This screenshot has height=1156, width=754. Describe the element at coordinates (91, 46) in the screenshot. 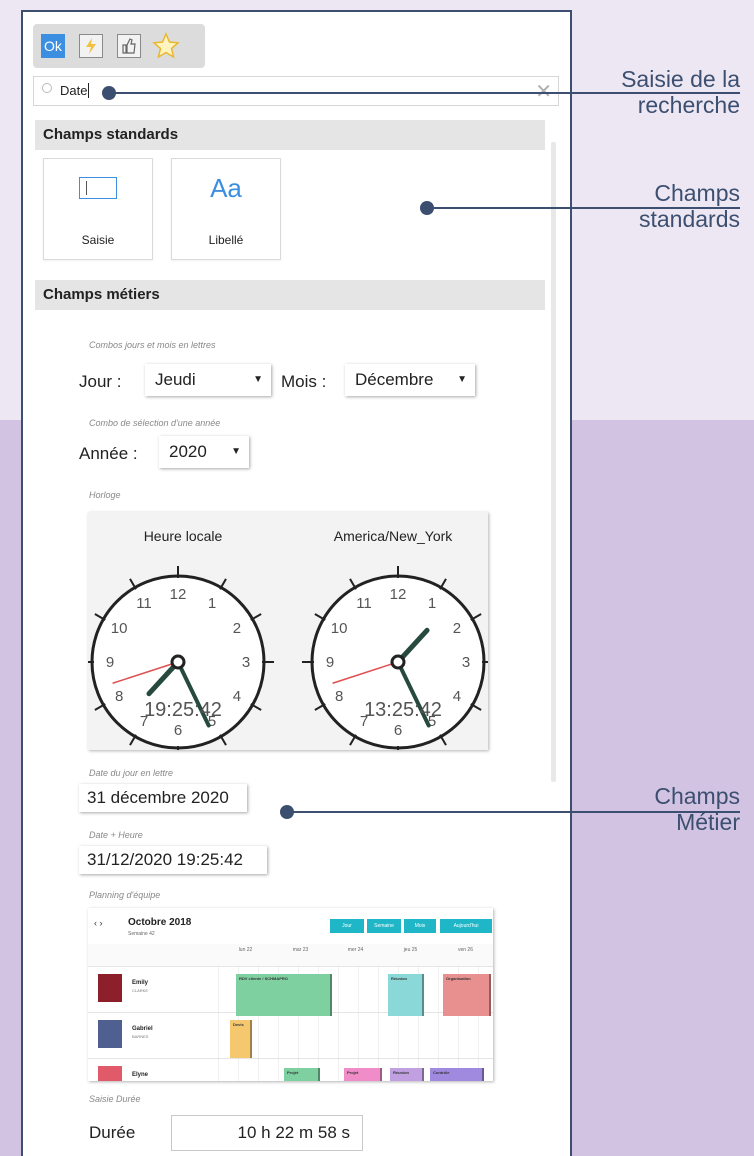

I see `lightning-icon` at that location.